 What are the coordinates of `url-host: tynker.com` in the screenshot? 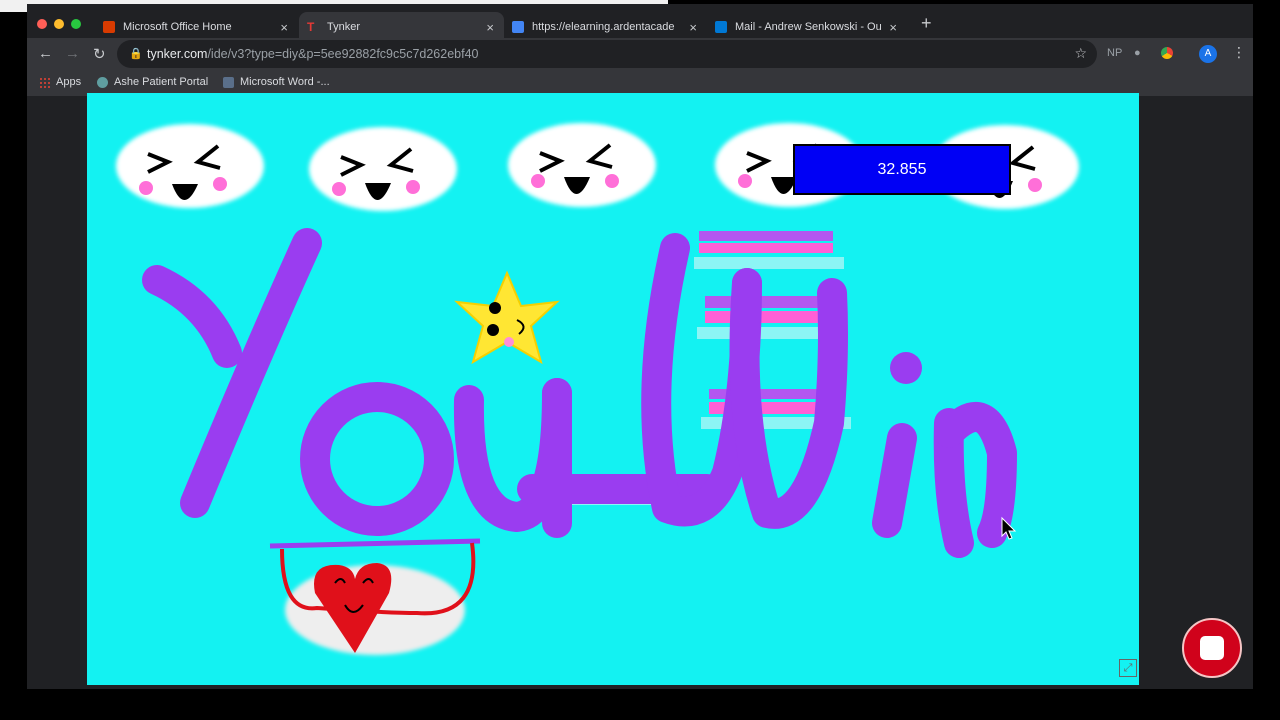 It's located at (177, 54).